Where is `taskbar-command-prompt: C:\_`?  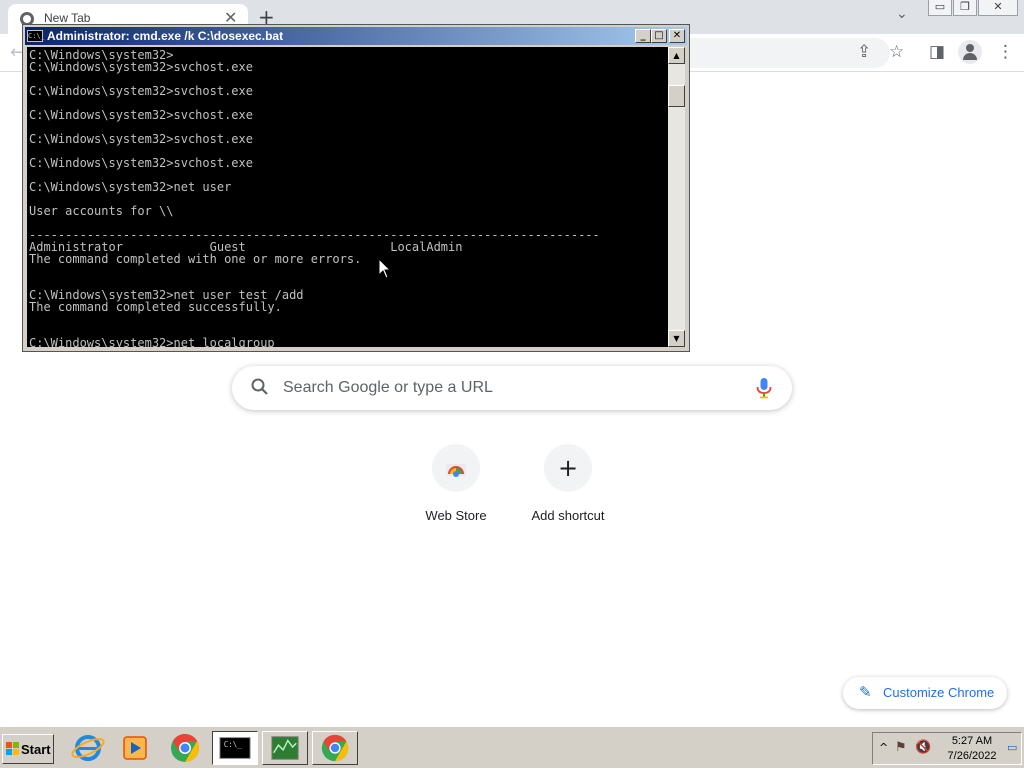
taskbar-command-prompt: C:\_ is located at coordinates (235, 748).